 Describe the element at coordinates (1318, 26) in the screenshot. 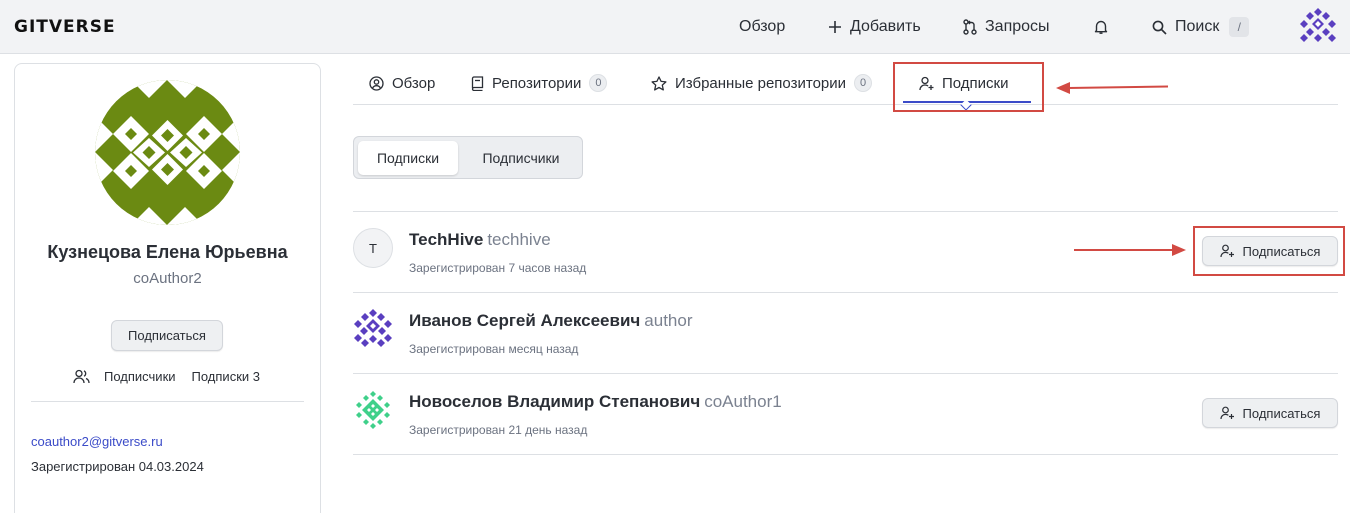

I see `user-avatar-icon` at that location.